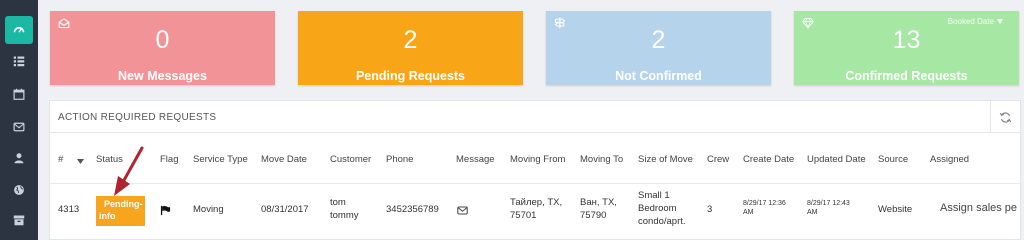 This screenshot has height=240, width=1024. I want to click on card-label: New Messages, so click(162, 76).